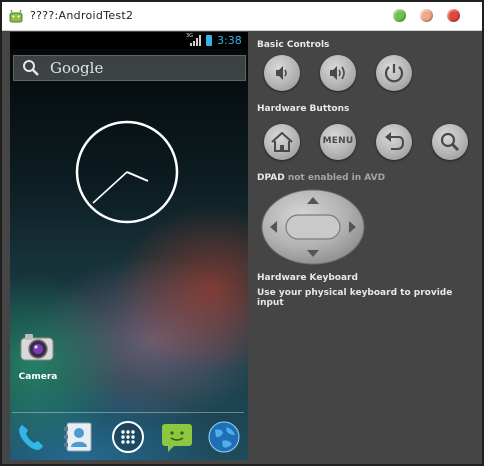 The height and width of the screenshot is (466, 484). Describe the element at coordinates (229, 40) in the screenshot. I see `status-time: 3:38` at that location.